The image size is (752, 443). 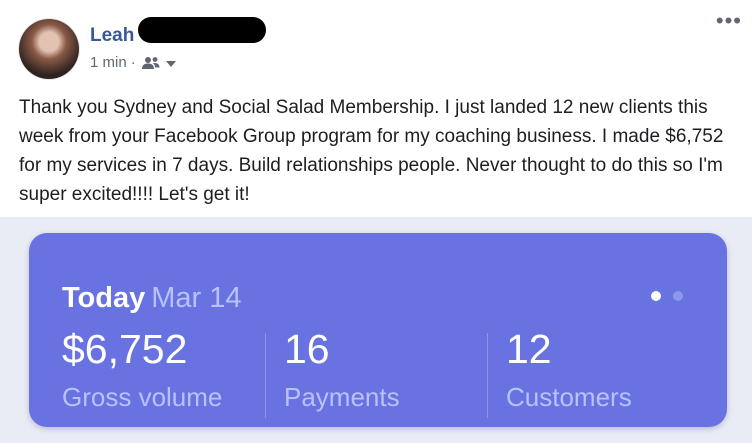 What do you see at coordinates (112, 36) in the screenshot?
I see `author-name: Leah` at bounding box center [112, 36].